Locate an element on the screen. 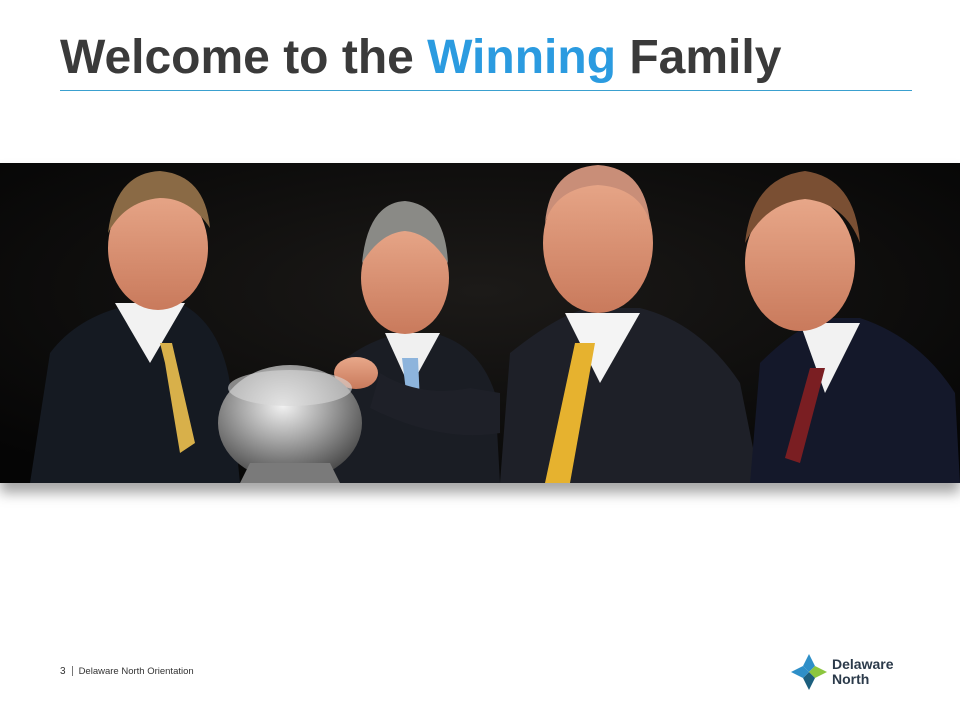 The image size is (960, 720). title-accent-word: Winning is located at coordinates (522, 57).